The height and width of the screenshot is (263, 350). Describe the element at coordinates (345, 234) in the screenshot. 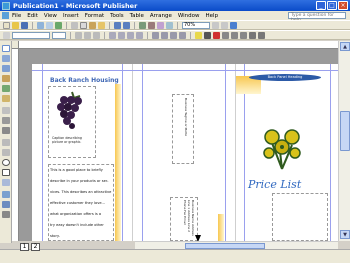

I see `scroll-down-arrow-icon: ▼` at that location.